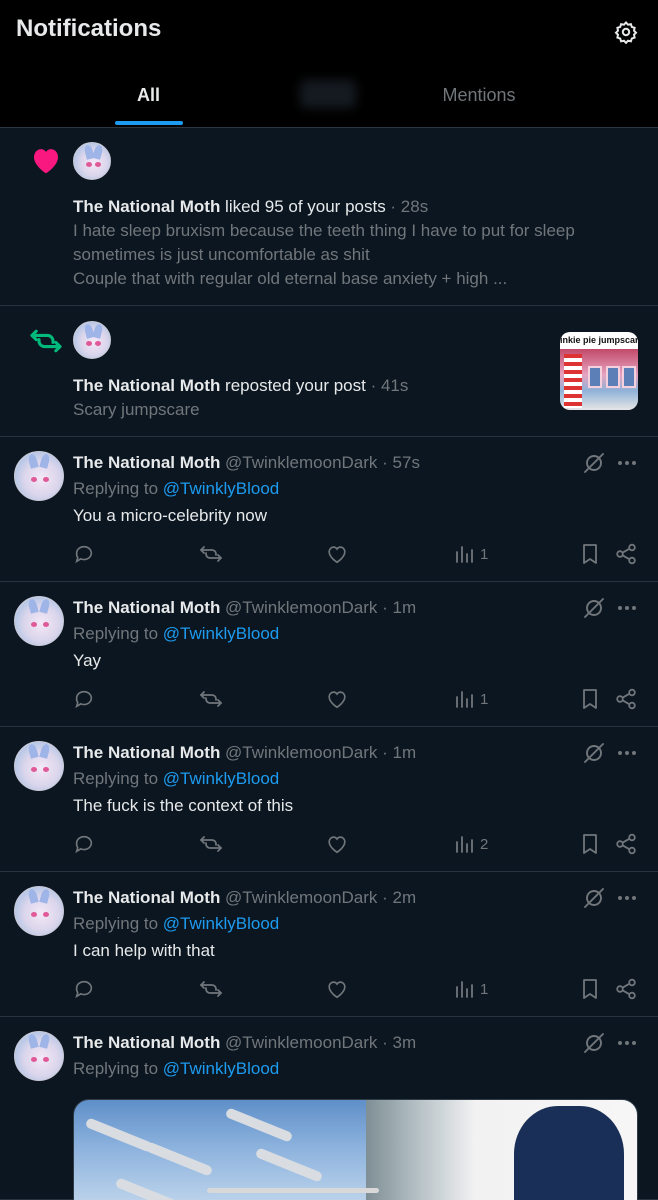  I want to click on home-indicator, so click(293, 1190).